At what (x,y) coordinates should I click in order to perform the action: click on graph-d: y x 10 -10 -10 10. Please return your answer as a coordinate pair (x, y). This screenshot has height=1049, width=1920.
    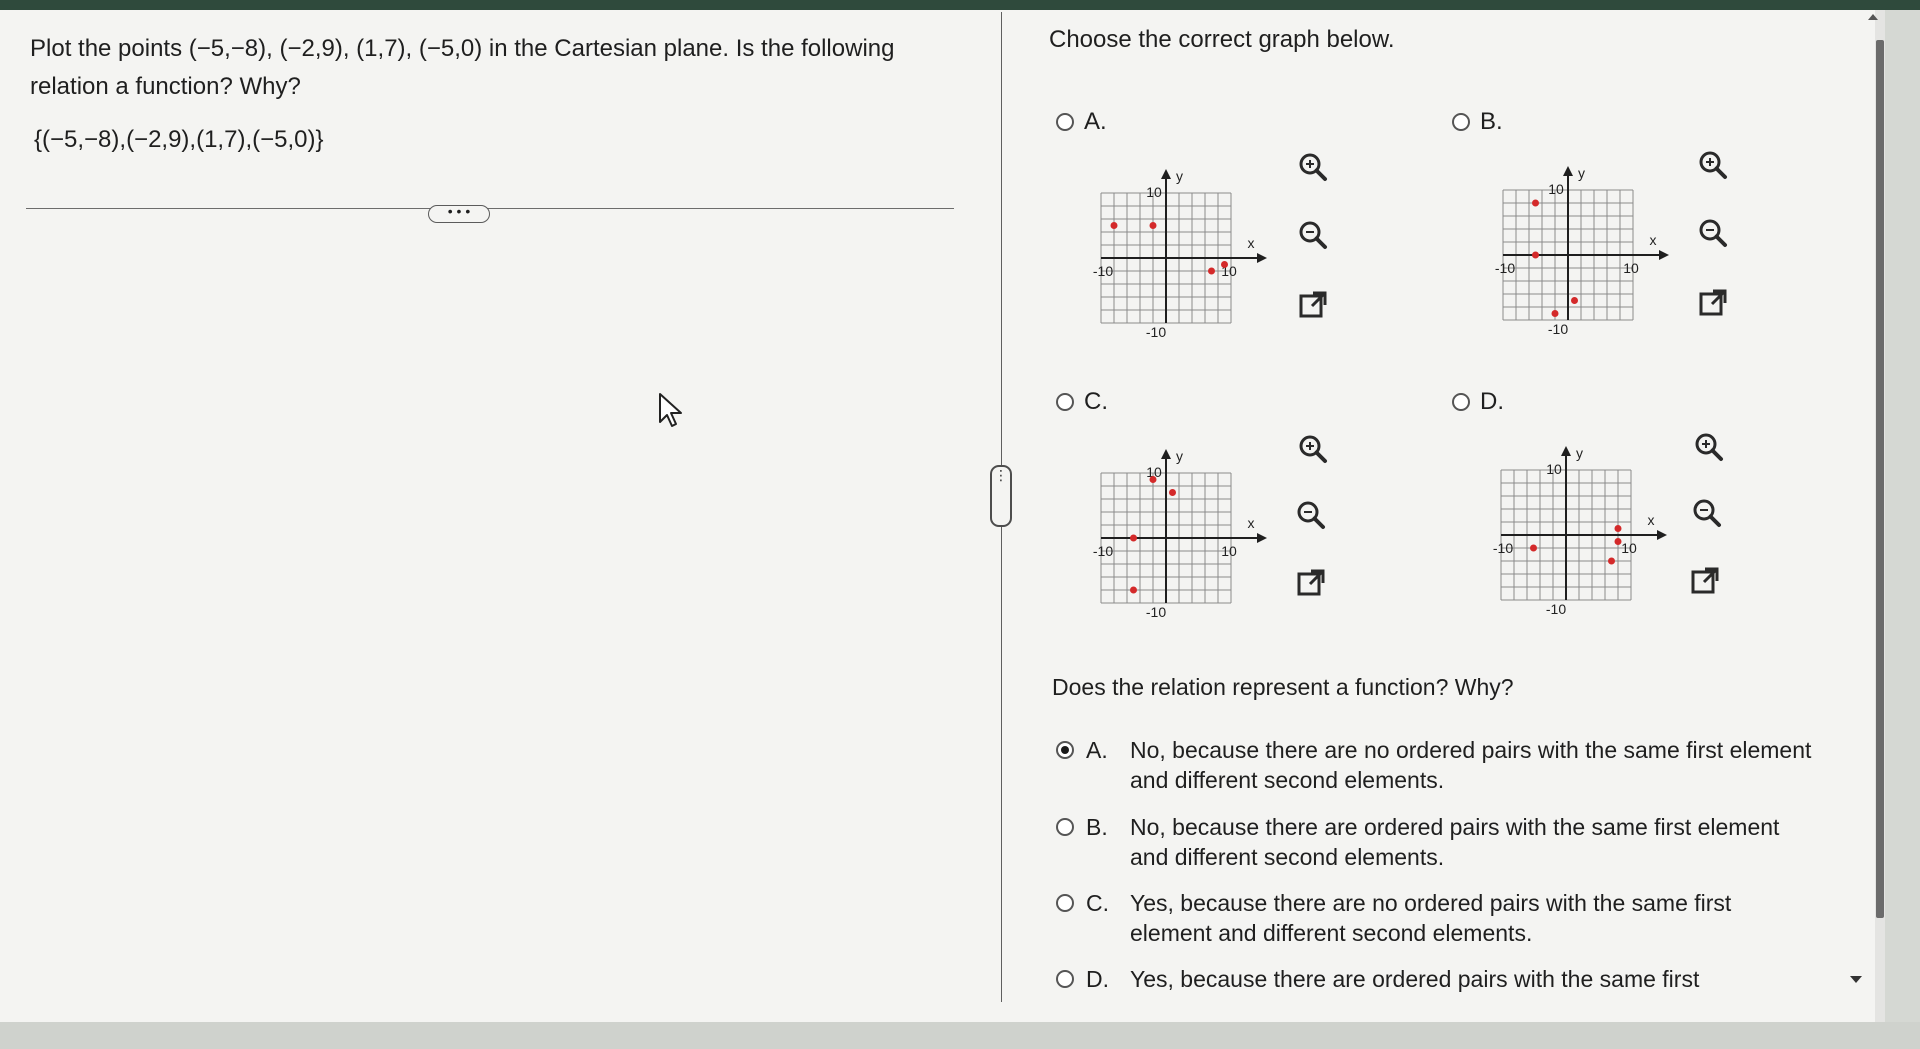
    Looking at the image, I should click on (1580, 531).